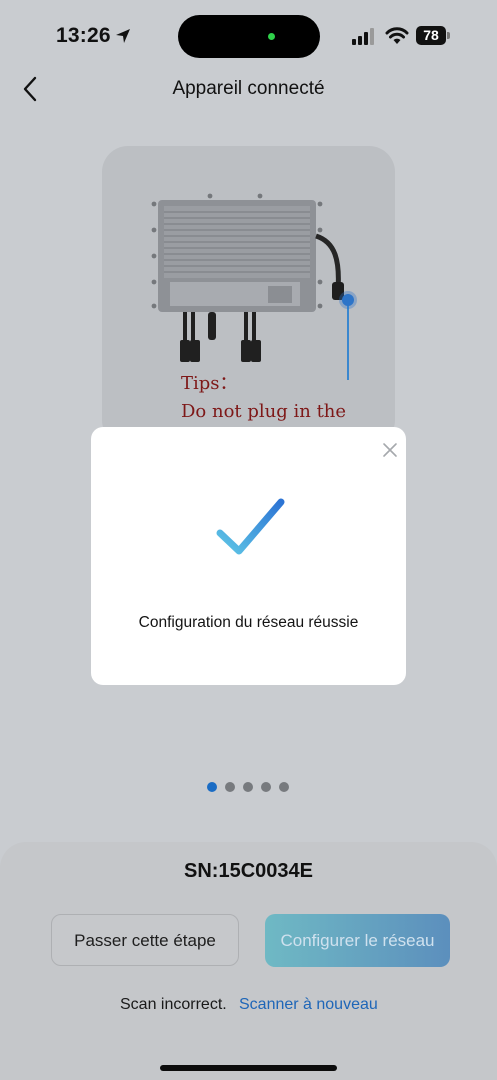 This screenshot has height=1080, width=497. What do you see at coordinates (271, 36) in the screenshot?
I see `camera-indicator-dot` at bounding box center [271, 36].